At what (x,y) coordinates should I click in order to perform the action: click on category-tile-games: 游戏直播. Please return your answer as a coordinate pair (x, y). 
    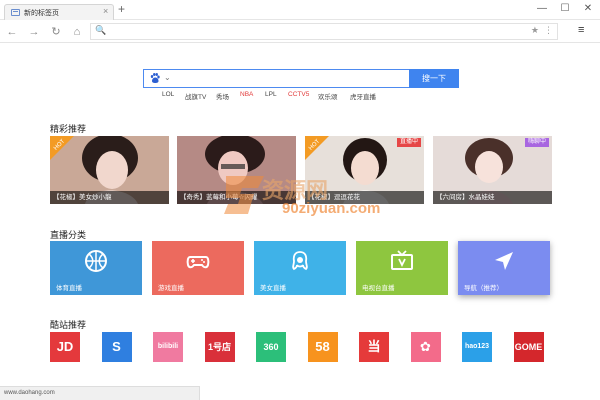
    Looking at the image, I should click on (198, 268).